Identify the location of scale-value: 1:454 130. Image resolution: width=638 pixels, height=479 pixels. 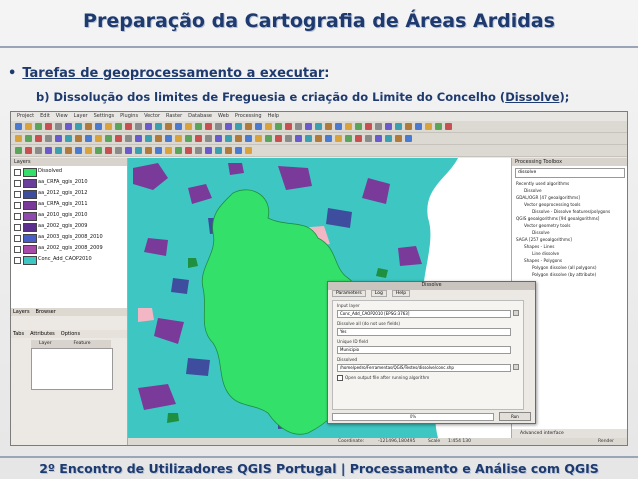
(459, 441).